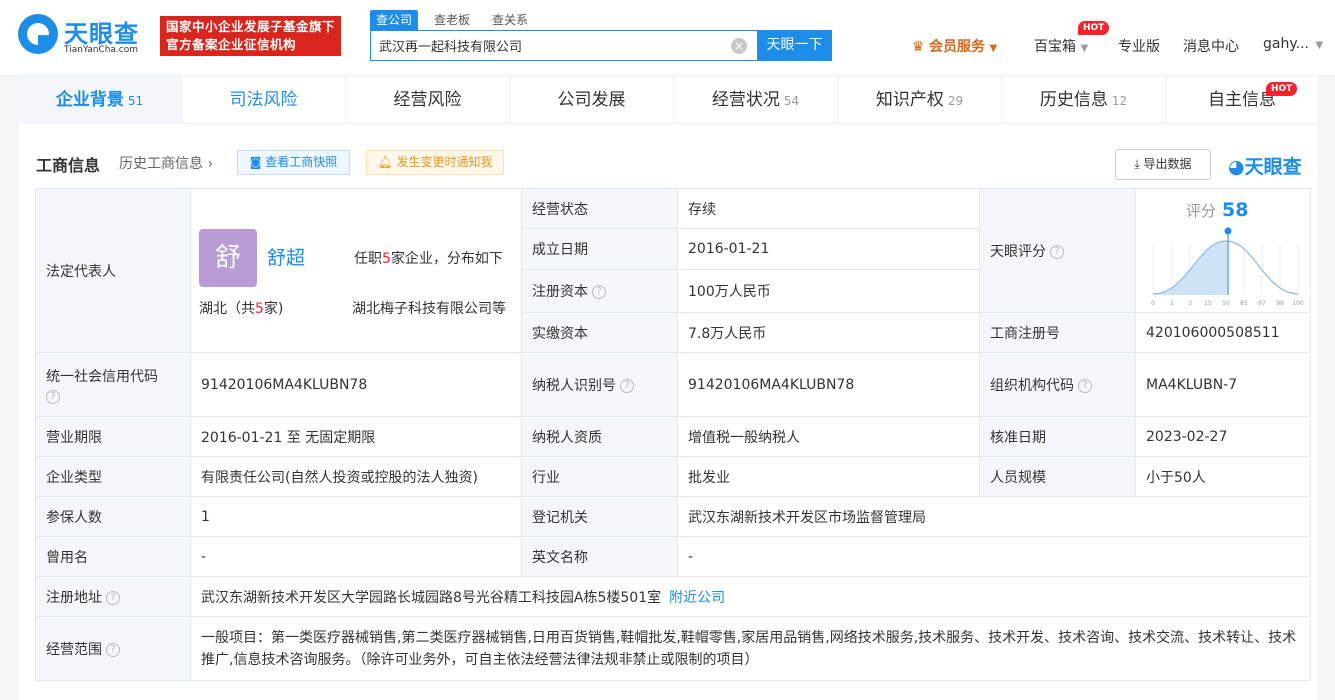 The image size is (1335, 700). I want to click on tab-business-status: 经营状况 54, so click(756, 100).